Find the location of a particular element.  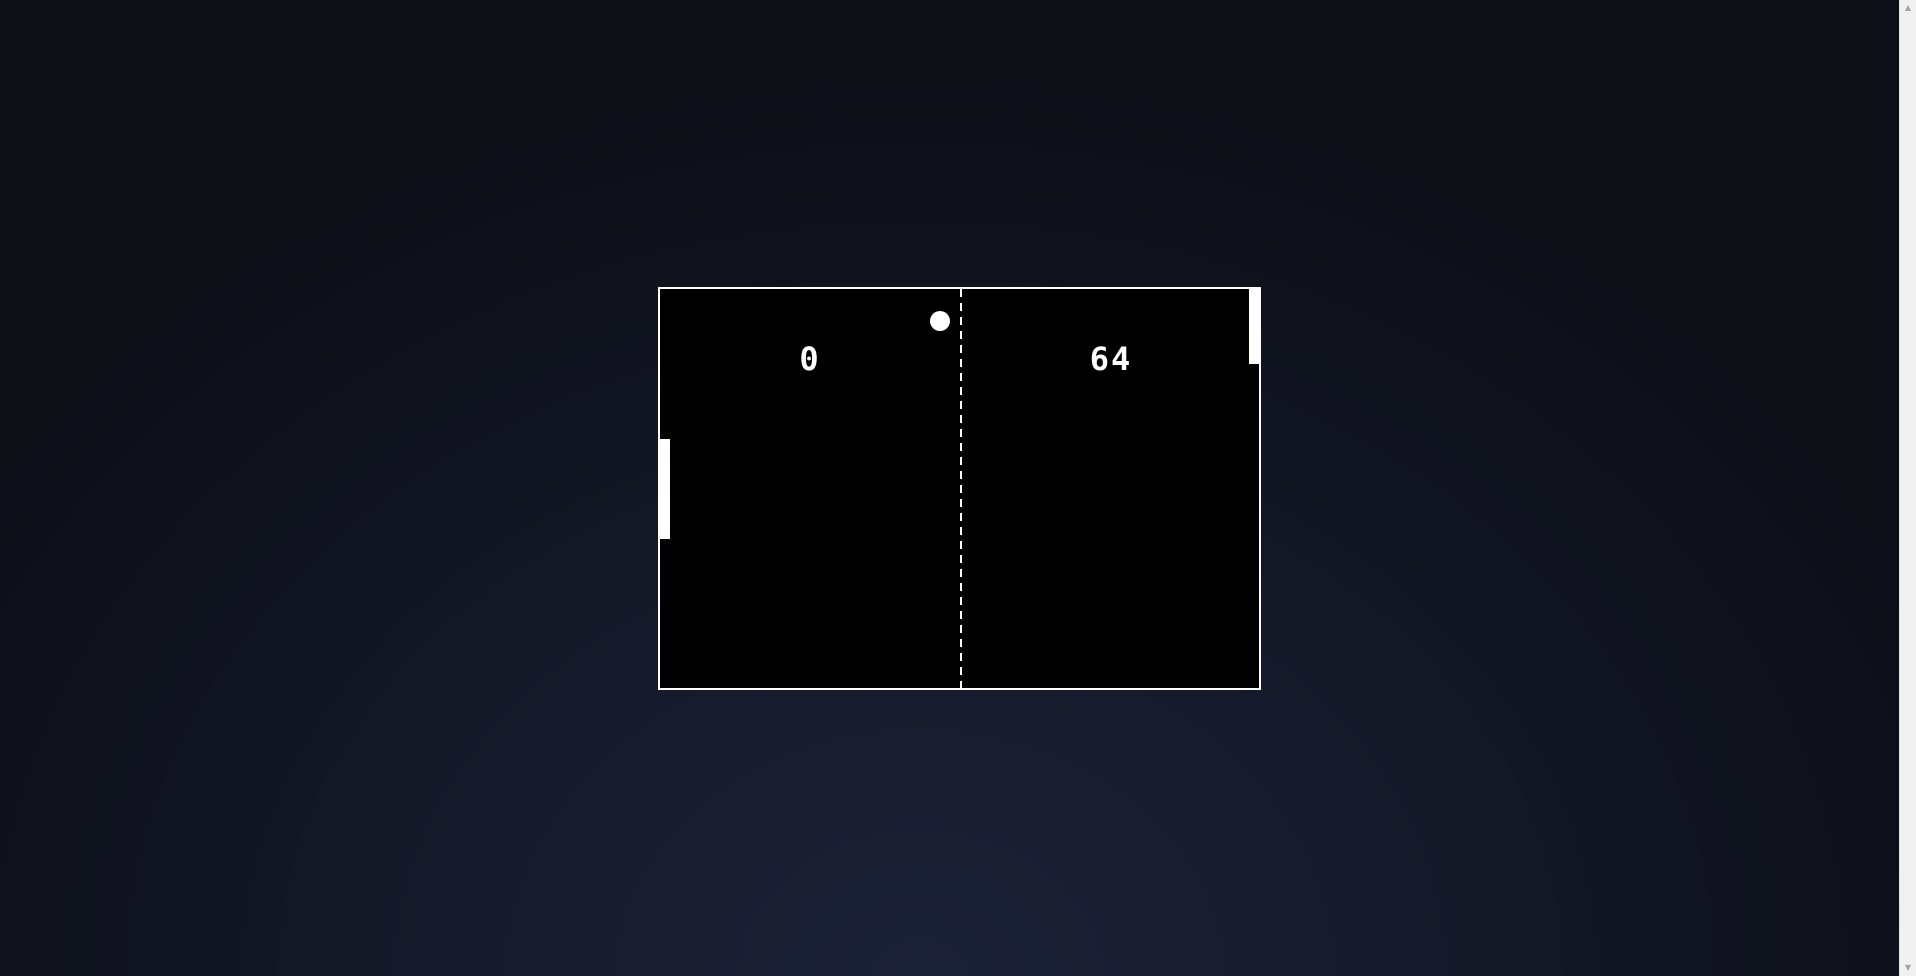

center-net is located at coordinates (961, 488).